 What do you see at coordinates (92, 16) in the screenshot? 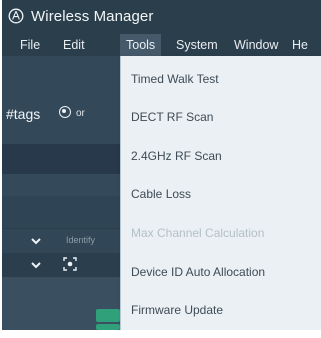
I see `window-title: Wireless Manager` at bounding box center [92, 16].